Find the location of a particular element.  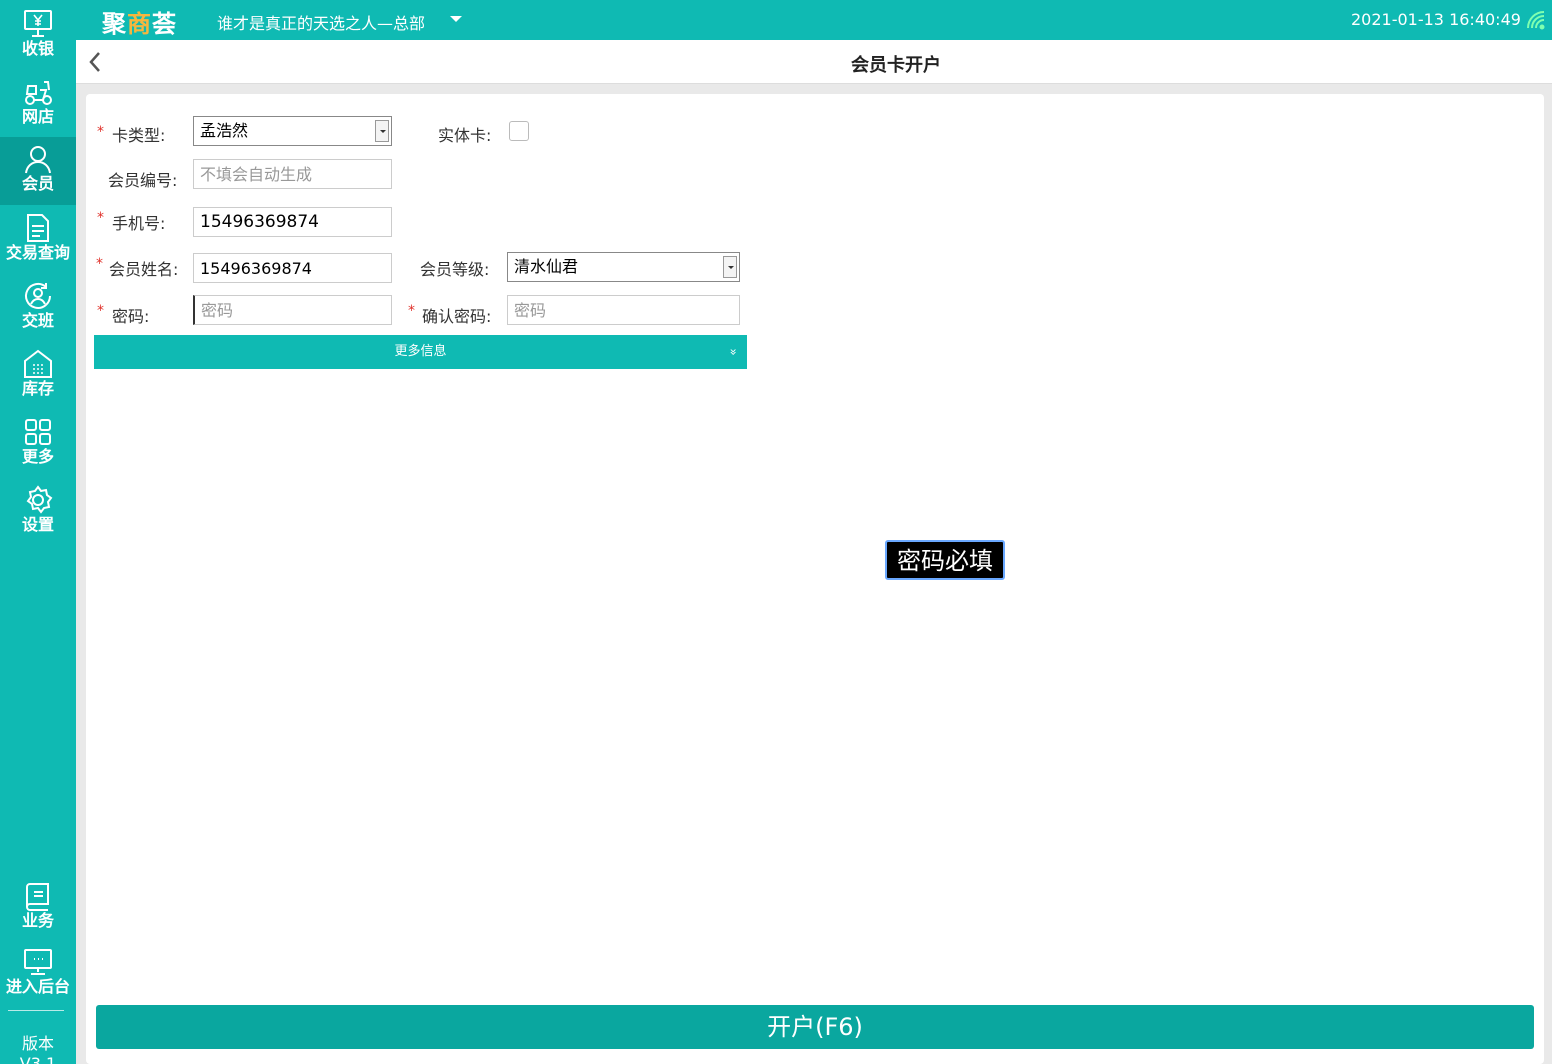

sidebar-item-backend: 进入后台 is located at coordinates (38, 974).